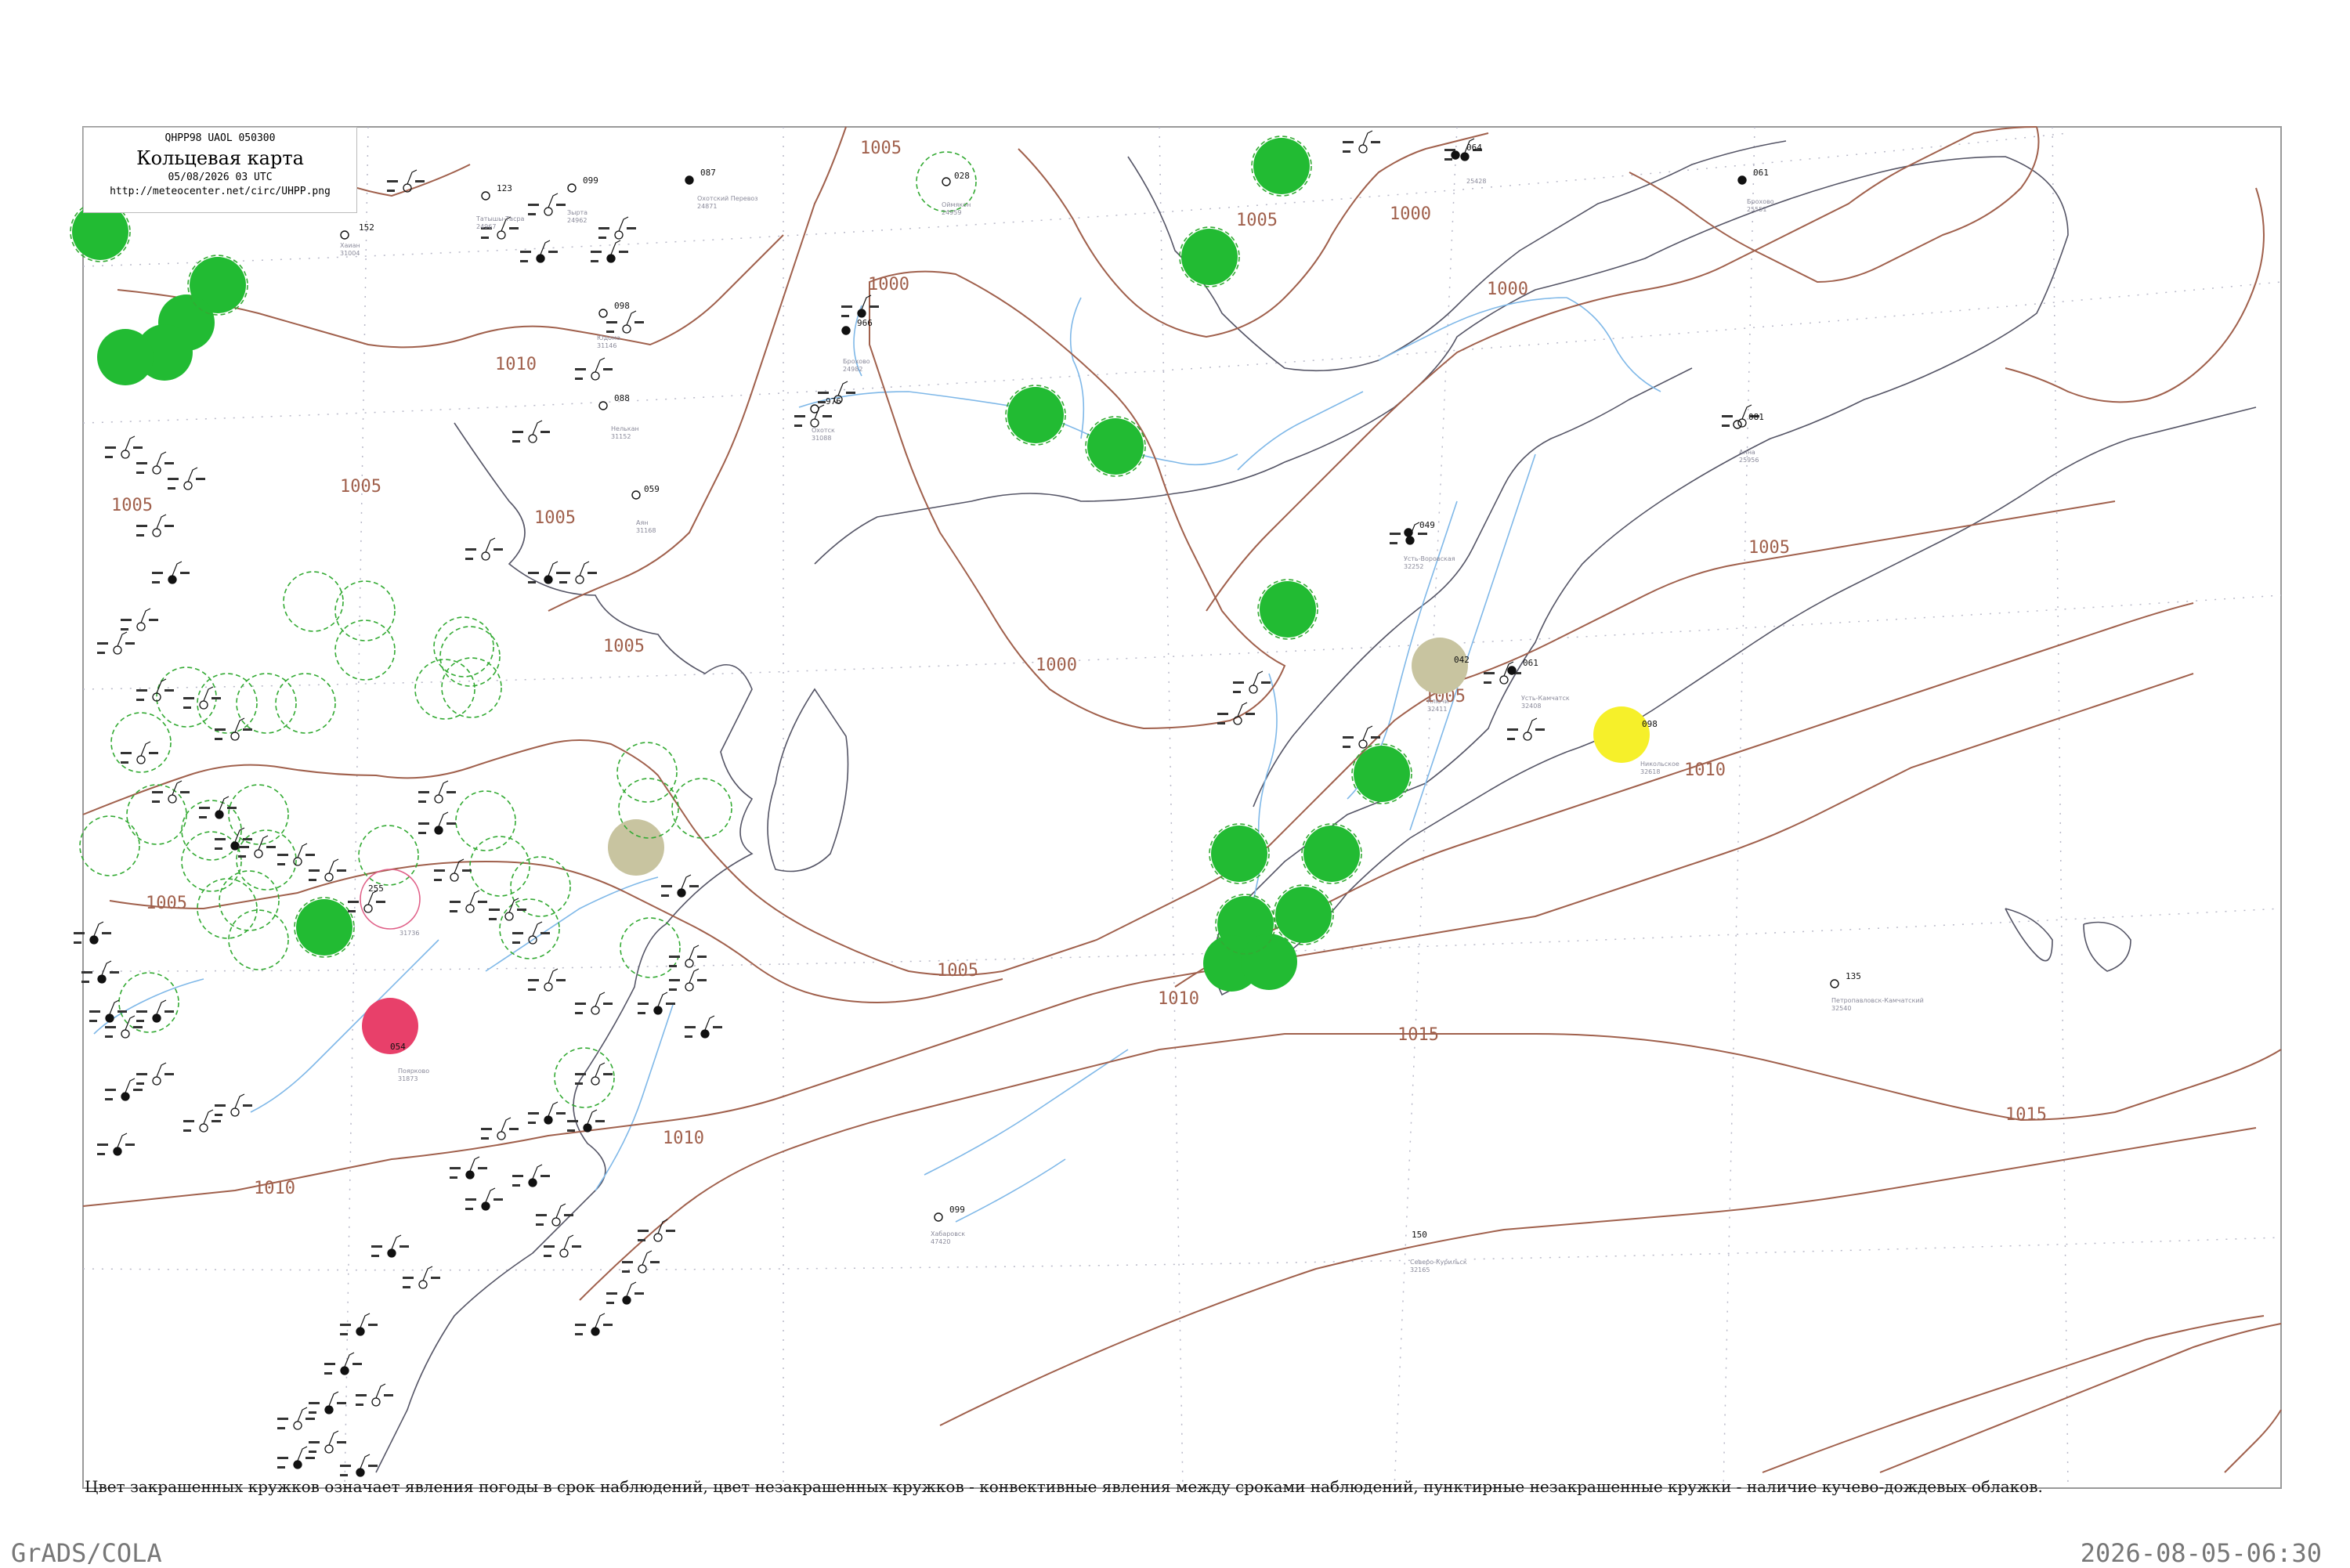 The image size is (2350, 1568). Describe the element at coordinates (132, 505) in the screenshot. I see `isobar-label: 1005` at that location.